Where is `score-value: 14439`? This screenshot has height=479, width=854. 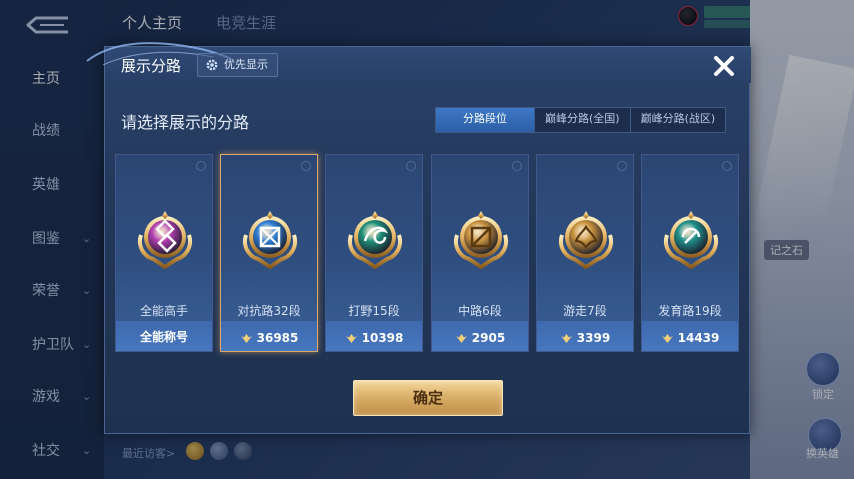
score-value: 14439 is located at coordinates (690, 338).